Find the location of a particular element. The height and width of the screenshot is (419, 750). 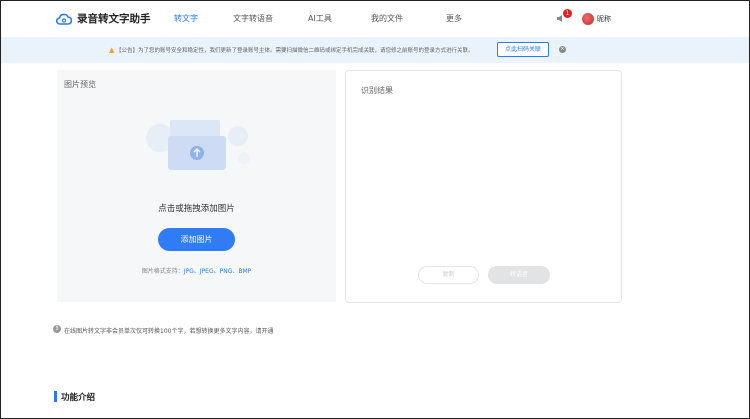

formats-label: 图片格式支持： is located at coordinates (162, 271).